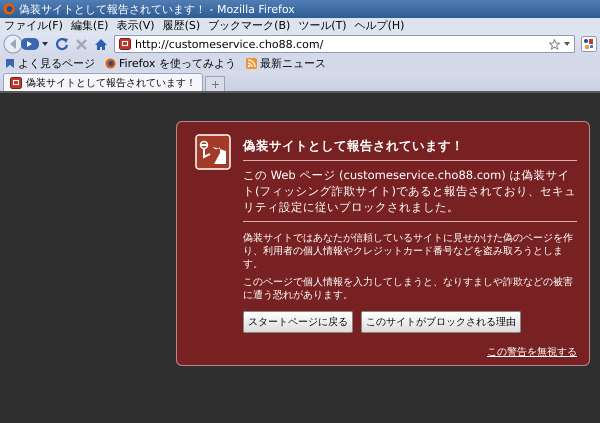 Image resolution: width=600 pixels, height=423 pixels. Describe the element at coordinates (293, 63) in the screenshot. I see `bookmark-link: 最新ニュース` at that location.